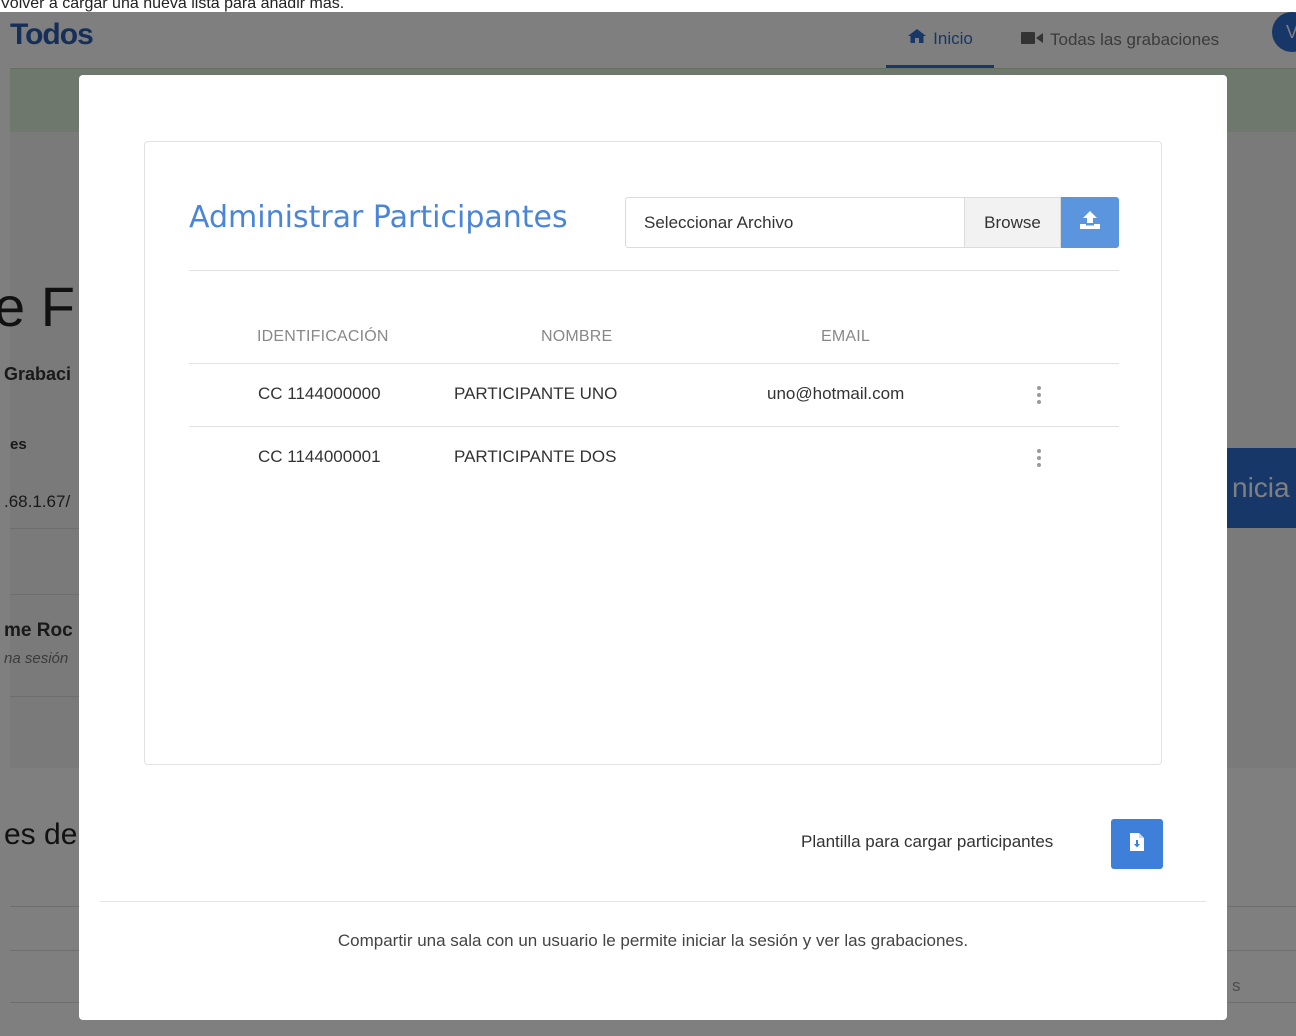 This screenshot has height=1036, width=1296. Describe the element at coordinates (536, 393) in the screenshot. I see `cell-nombre: PARTICIPANTE UNO` at that location.